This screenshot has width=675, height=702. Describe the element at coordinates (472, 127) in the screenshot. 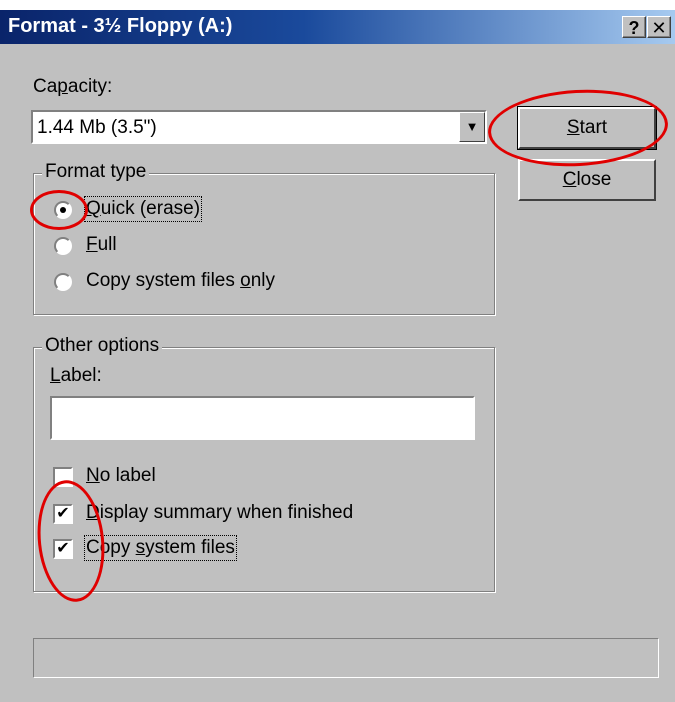

I see `chevron-down-icon: ▼` at that location.